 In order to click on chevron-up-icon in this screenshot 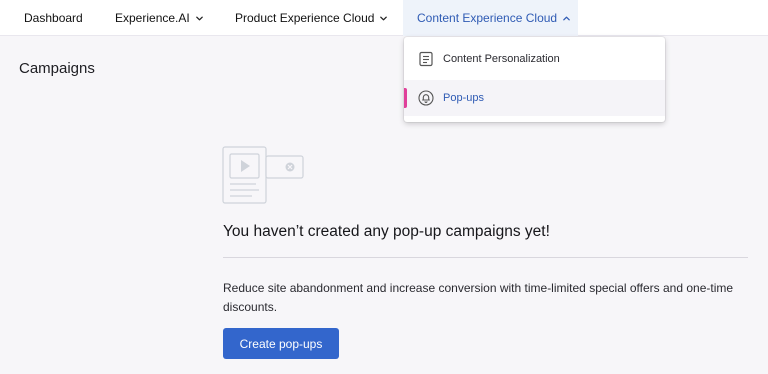, I will do `click(566, 18)`.